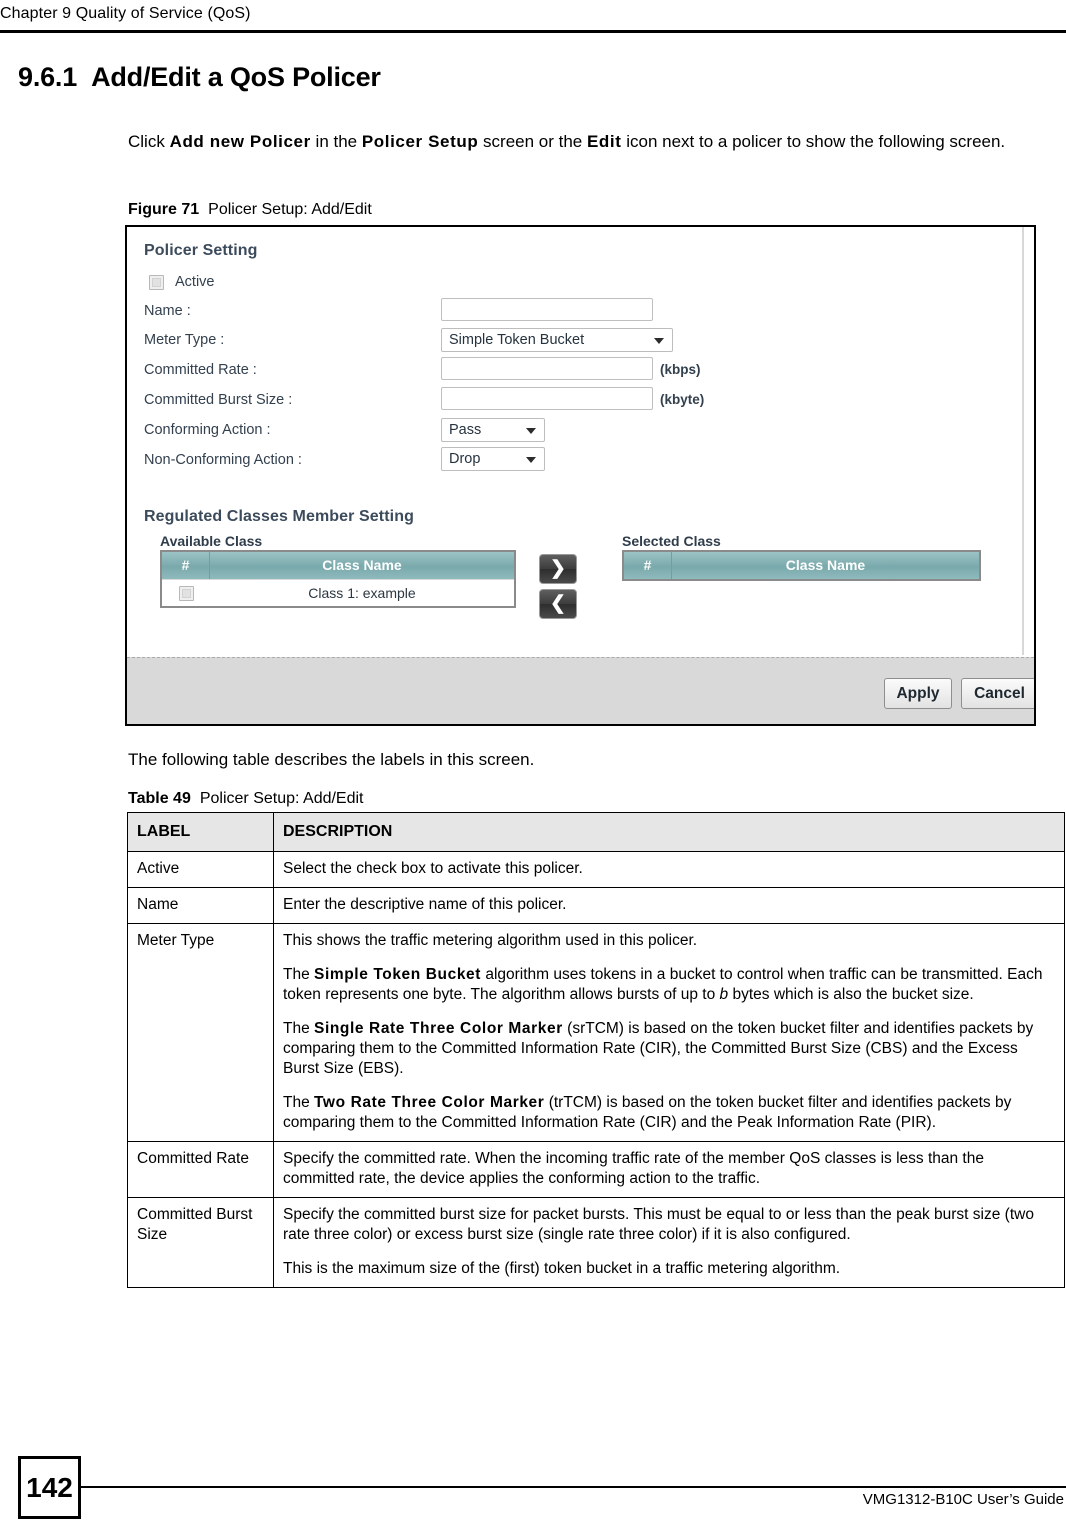 This screenshot has width=1066, height=1524. I want to click on move-left-button: ❮, so click(558, 604).